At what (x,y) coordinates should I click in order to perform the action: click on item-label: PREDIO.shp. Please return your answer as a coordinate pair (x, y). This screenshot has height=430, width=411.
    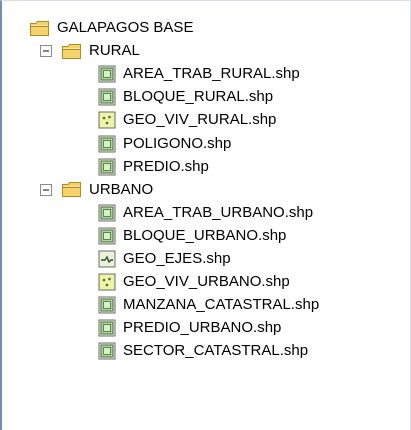
    Looking at the image, I should click on (166, 166).